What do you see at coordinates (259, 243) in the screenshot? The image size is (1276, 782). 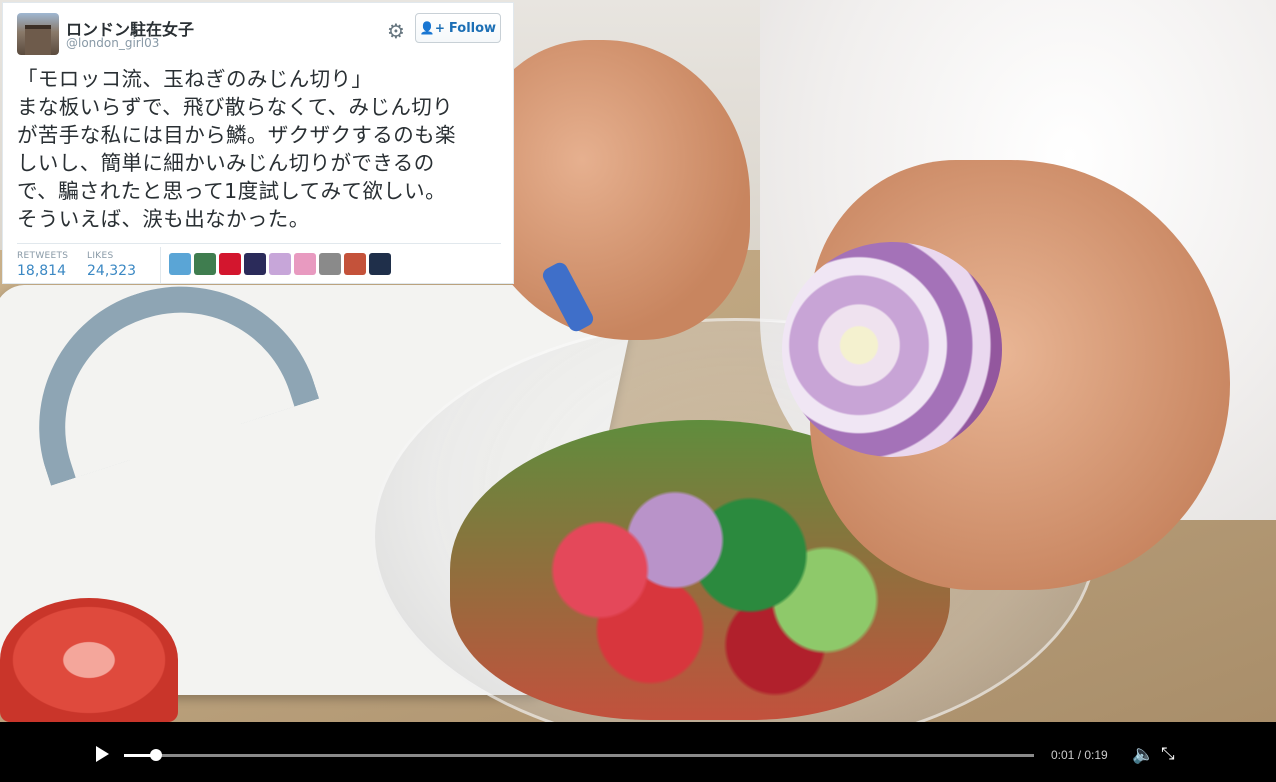 I see `divider` at bounding box center [259, 243].